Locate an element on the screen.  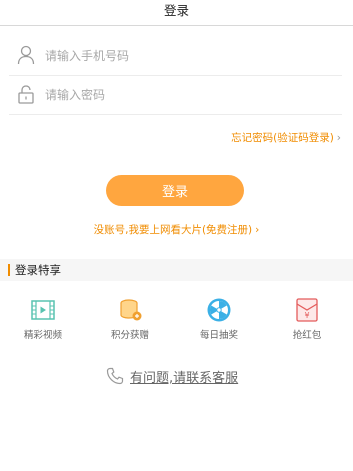
section-marker is located at coordinates (9, 270).